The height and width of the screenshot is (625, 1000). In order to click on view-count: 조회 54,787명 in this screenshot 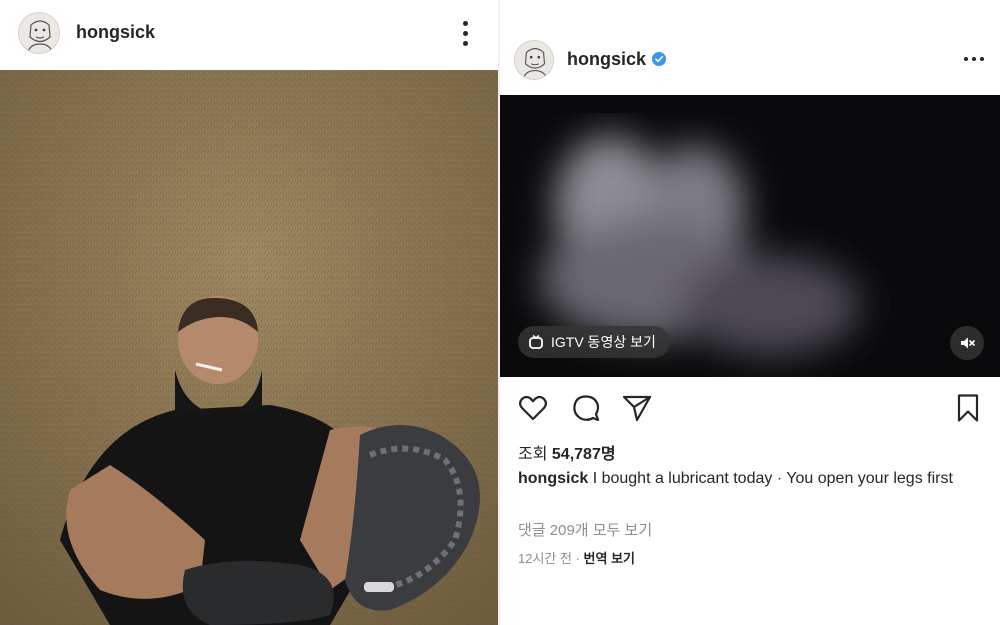, I will do `click(567, 452)`.